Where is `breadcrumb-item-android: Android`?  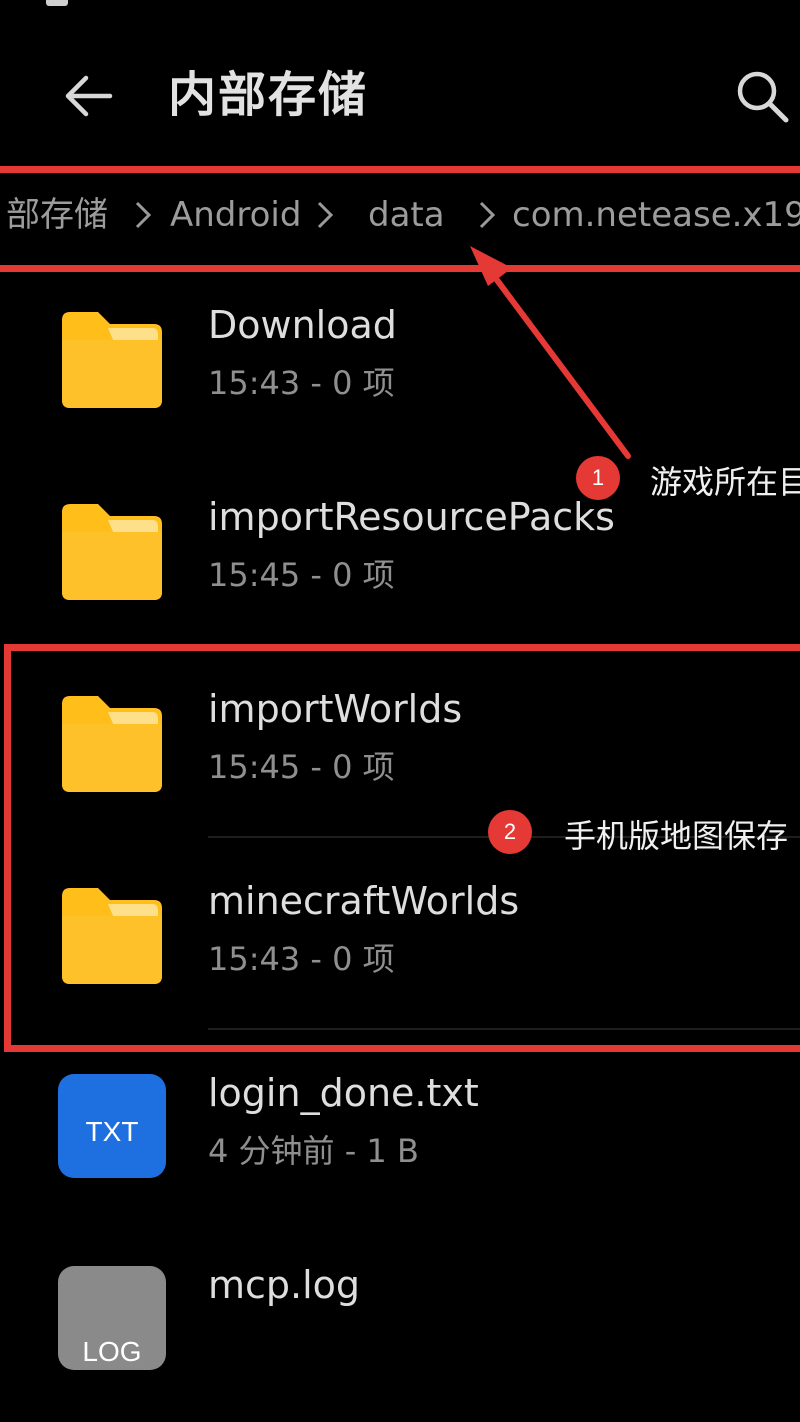
breadcrumb-item-android: Android is located at coordinates (235, 215).